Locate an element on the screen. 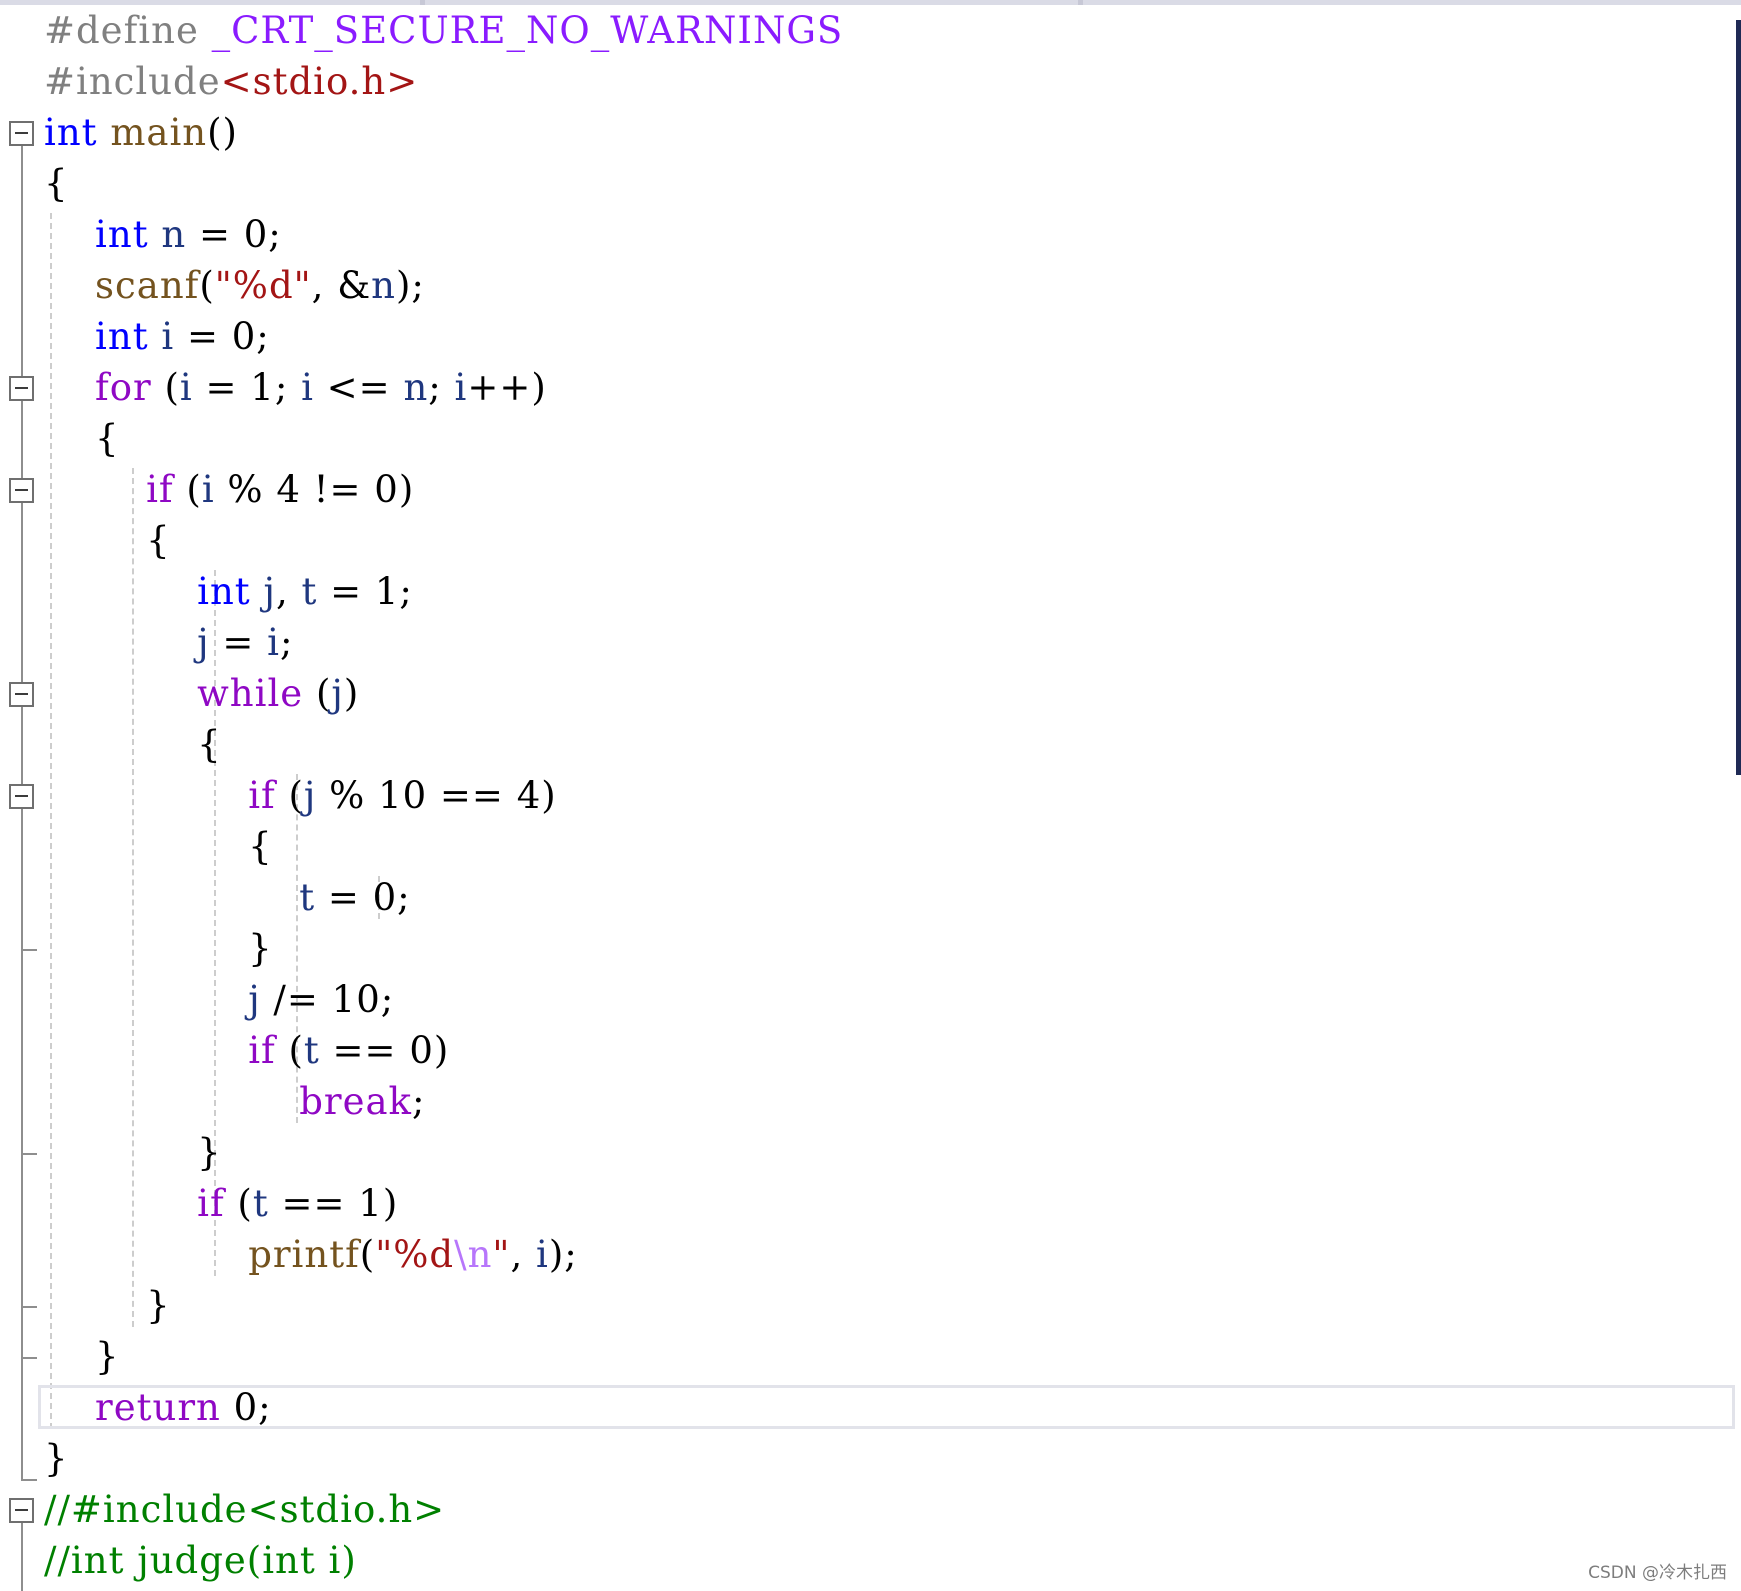  code-line: for (i = 1; i <= n; i++) is located at coordinates (295, 387).